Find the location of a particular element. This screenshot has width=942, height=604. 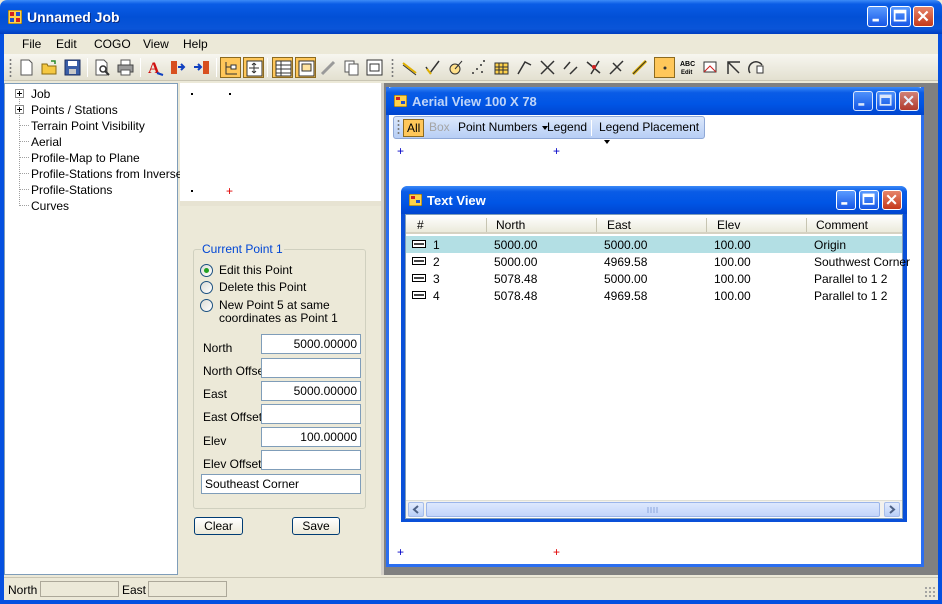

textview-maximize-button is located at coordinates (869, 200).